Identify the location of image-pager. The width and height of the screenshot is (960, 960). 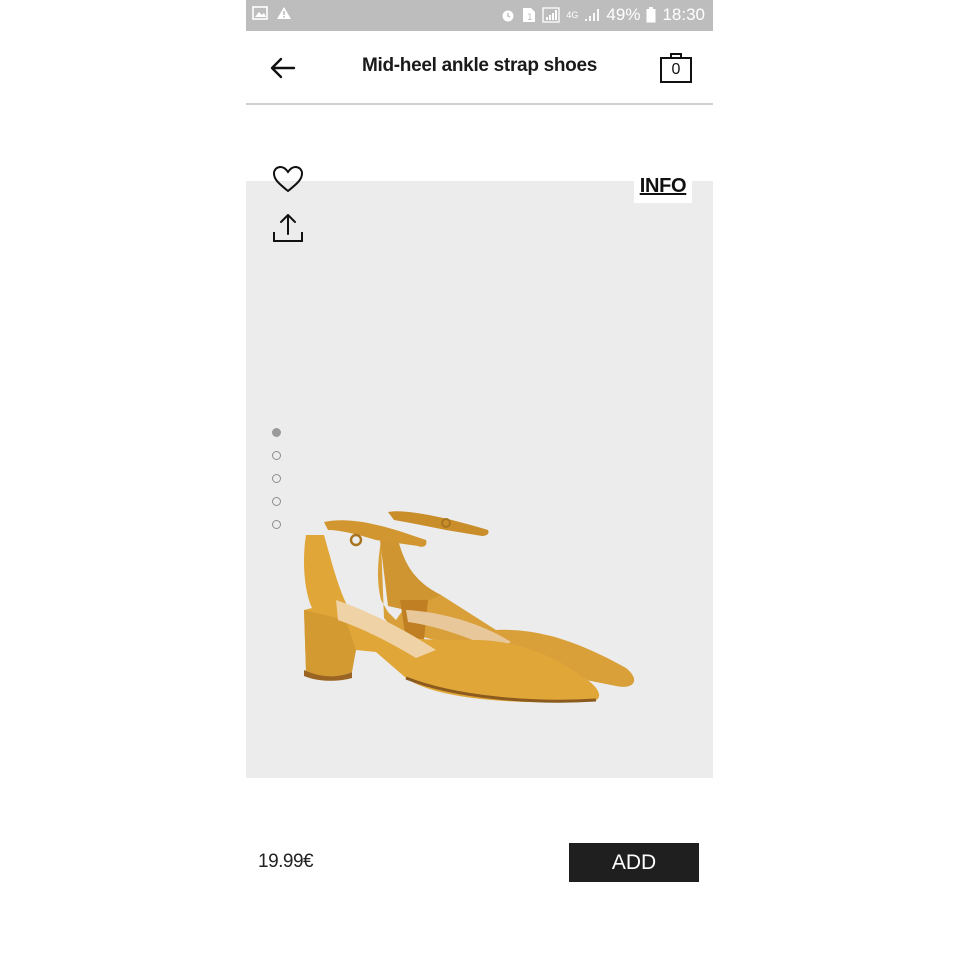
(276, 485).